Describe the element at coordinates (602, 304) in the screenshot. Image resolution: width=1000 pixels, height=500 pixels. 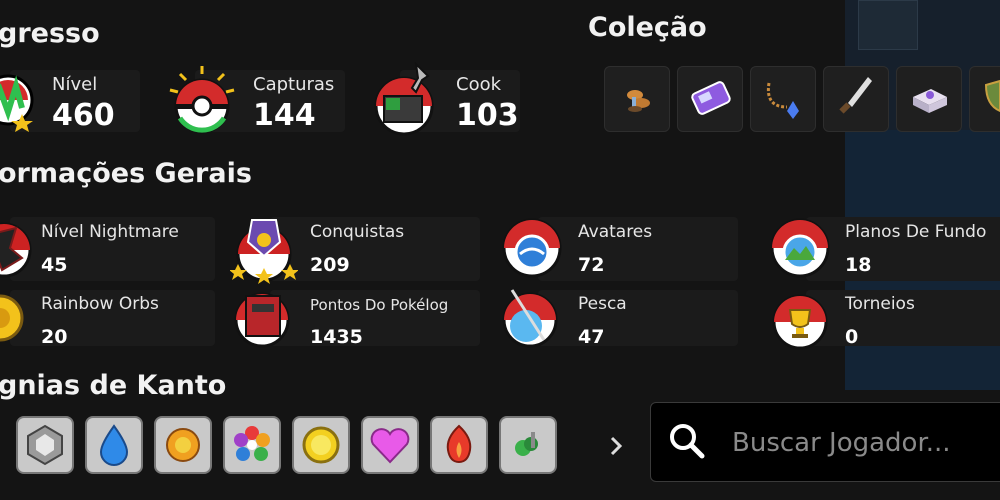
I see `info-label: Pesca` at that location.